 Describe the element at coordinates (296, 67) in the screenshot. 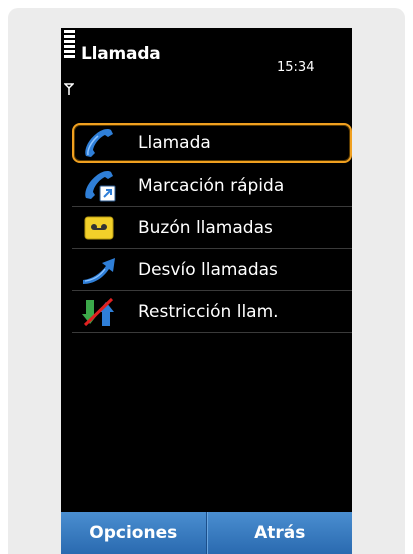

I see `clock: 15:34` at that location.